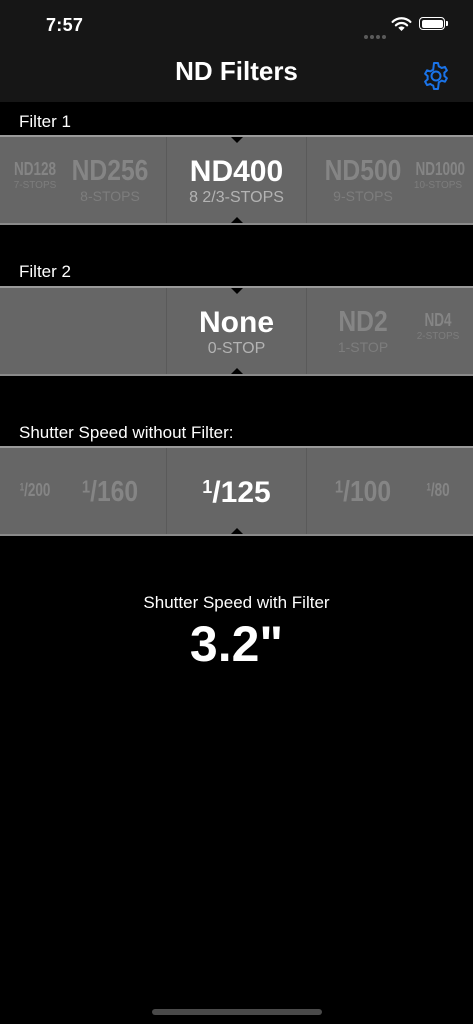  What do you see at coordinates (376, 35) in the screenshot?
I see `cellular-signal-icon` at bounding box center [376, 35].